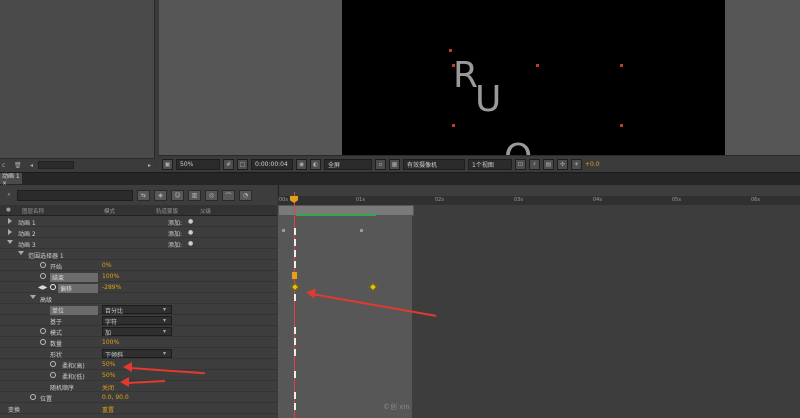 This screenshot has height=418, width=800. I want to click on exposure-value: +0.0, so click(592, 164).